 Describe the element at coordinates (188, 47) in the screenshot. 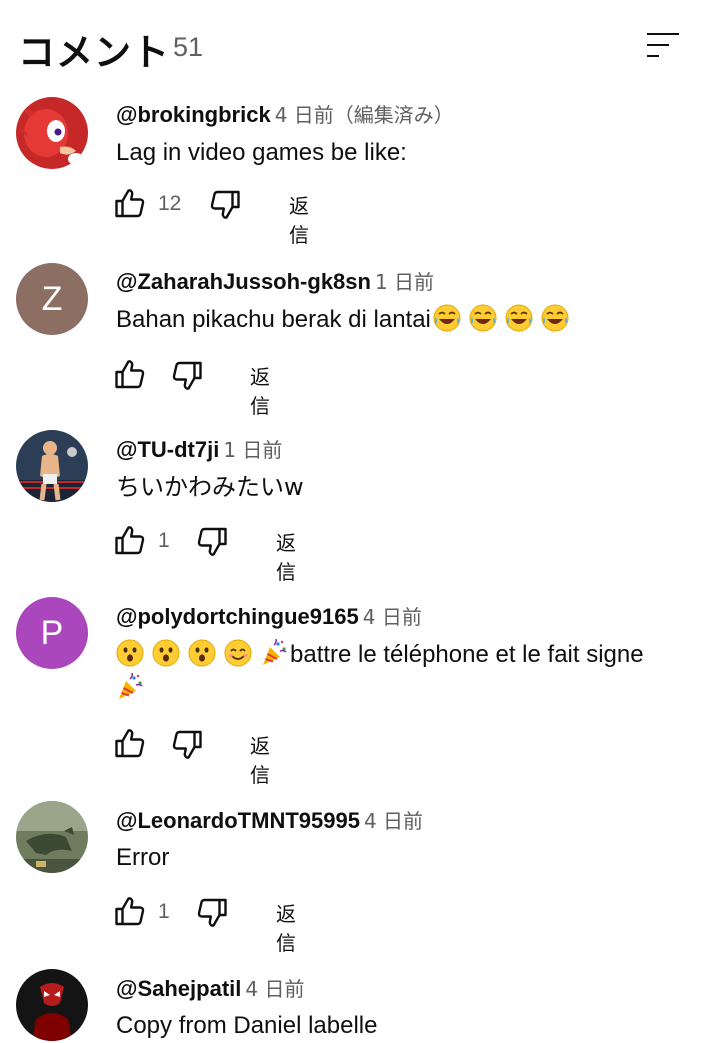

I see `comments-count: 51` at that location.